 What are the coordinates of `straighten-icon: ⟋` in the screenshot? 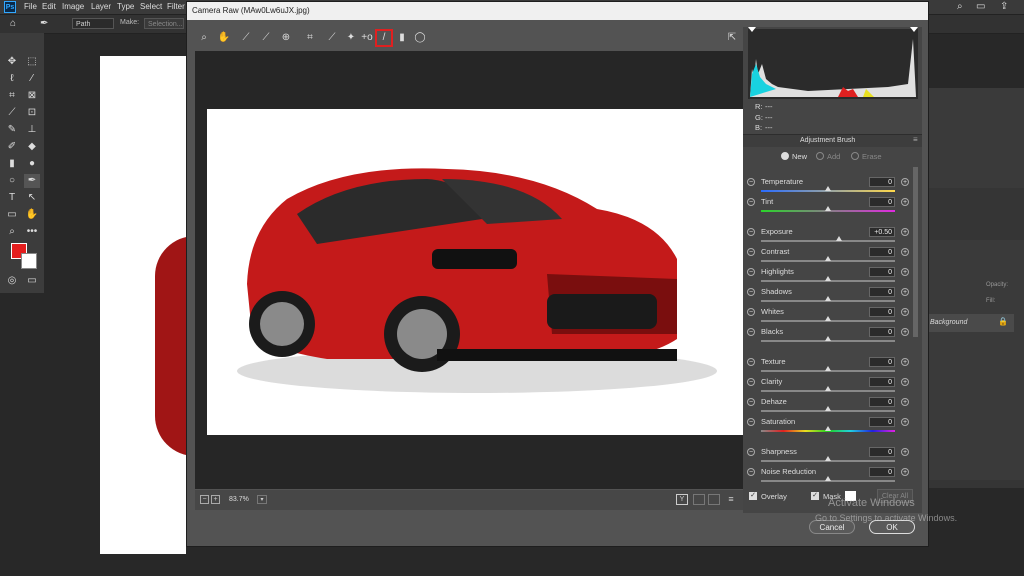 It's located at (332, 38).